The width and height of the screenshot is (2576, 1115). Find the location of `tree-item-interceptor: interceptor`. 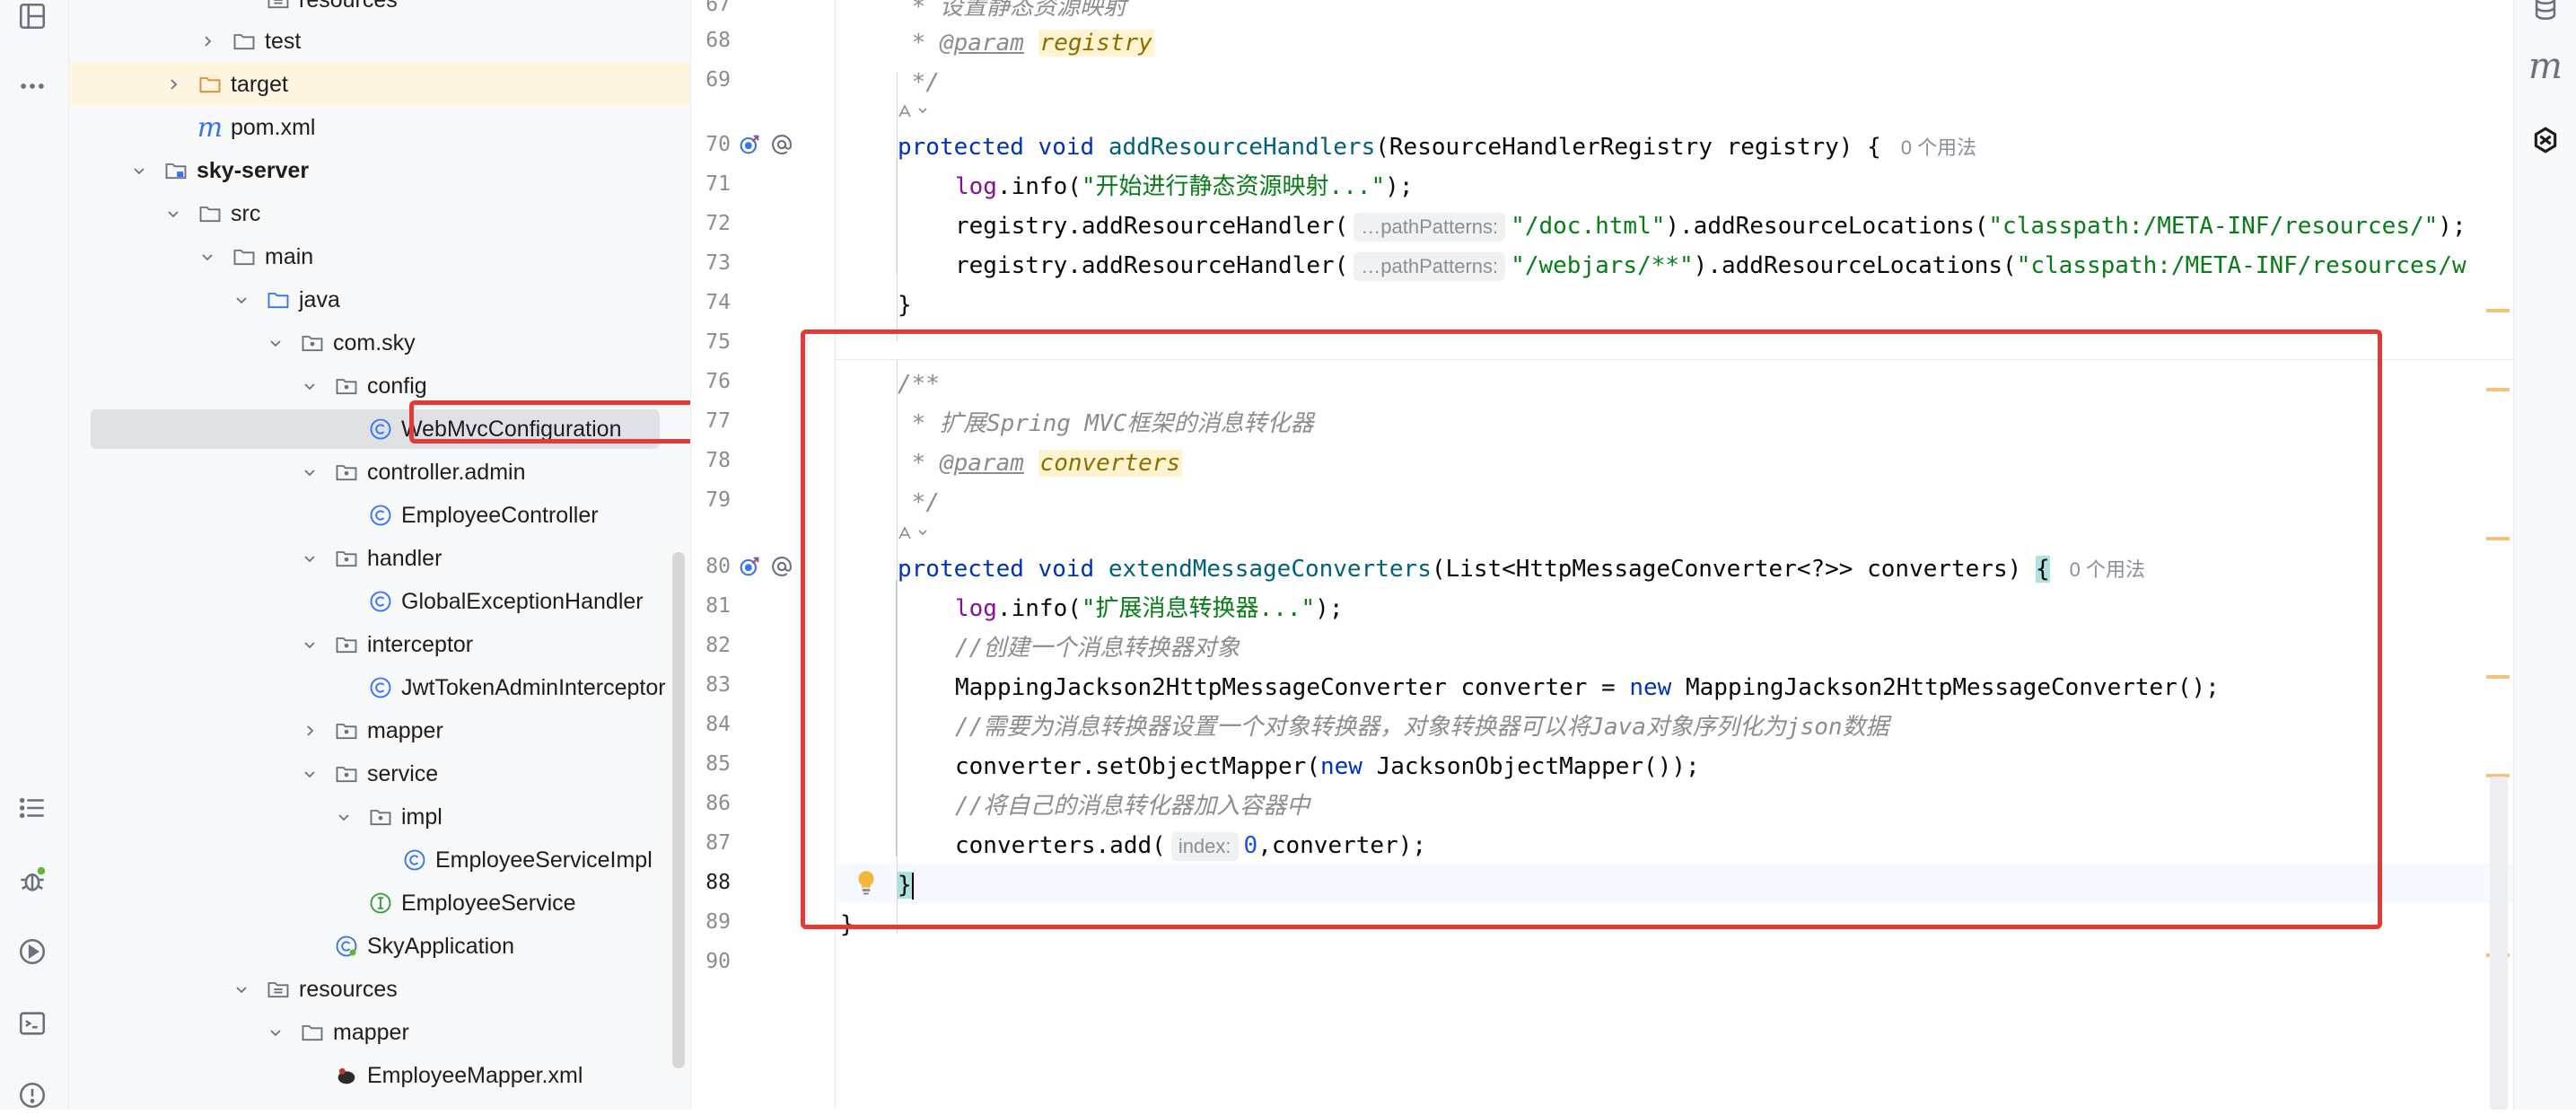

tree-item-interceptor: interceptor is located at coordinates (379, 644).